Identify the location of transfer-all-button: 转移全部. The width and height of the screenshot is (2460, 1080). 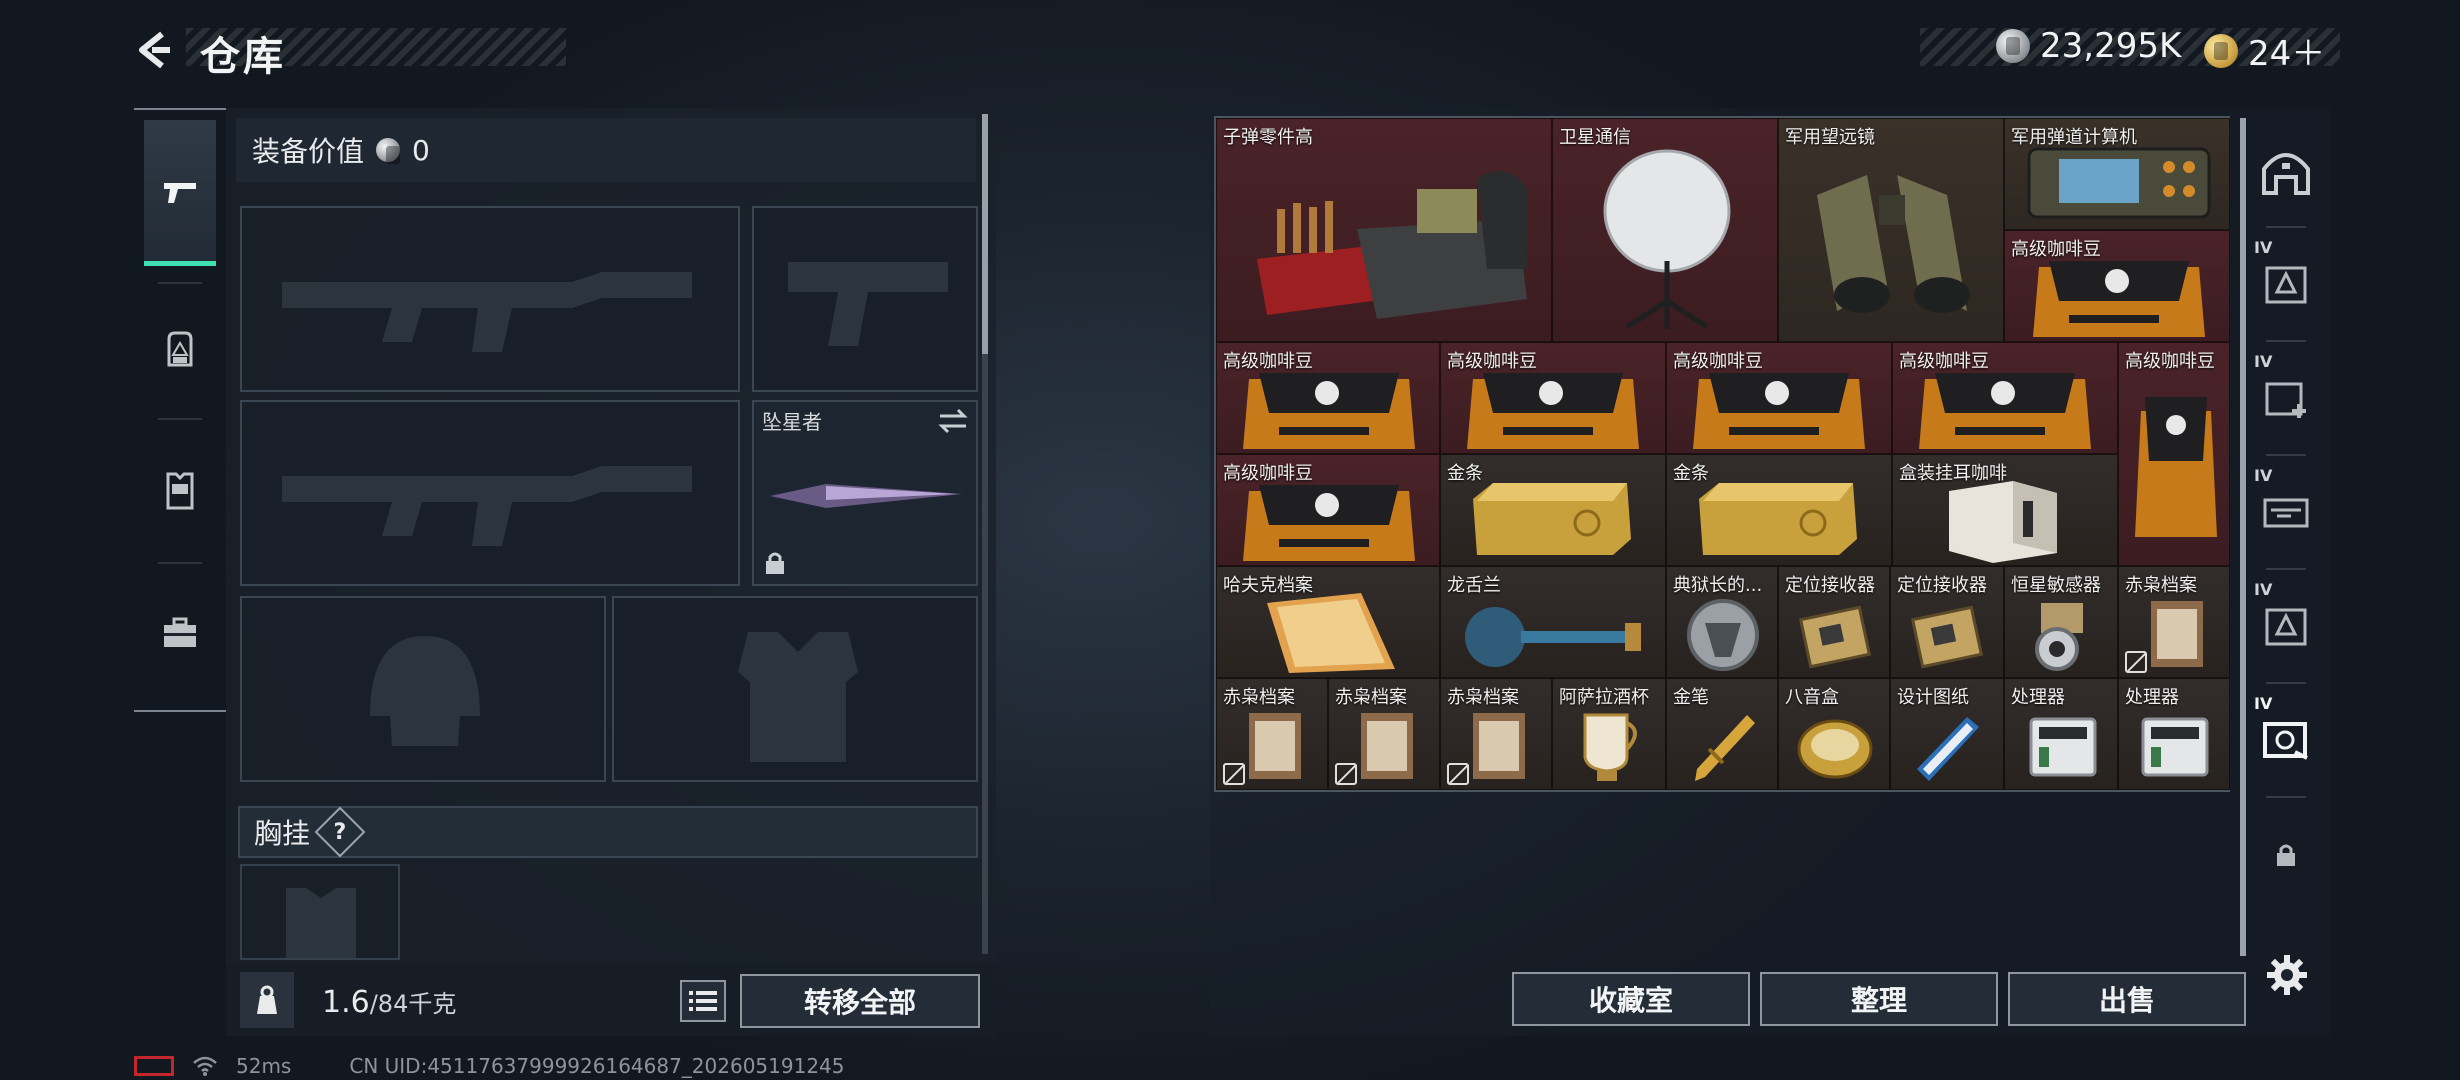
(860, 1001).